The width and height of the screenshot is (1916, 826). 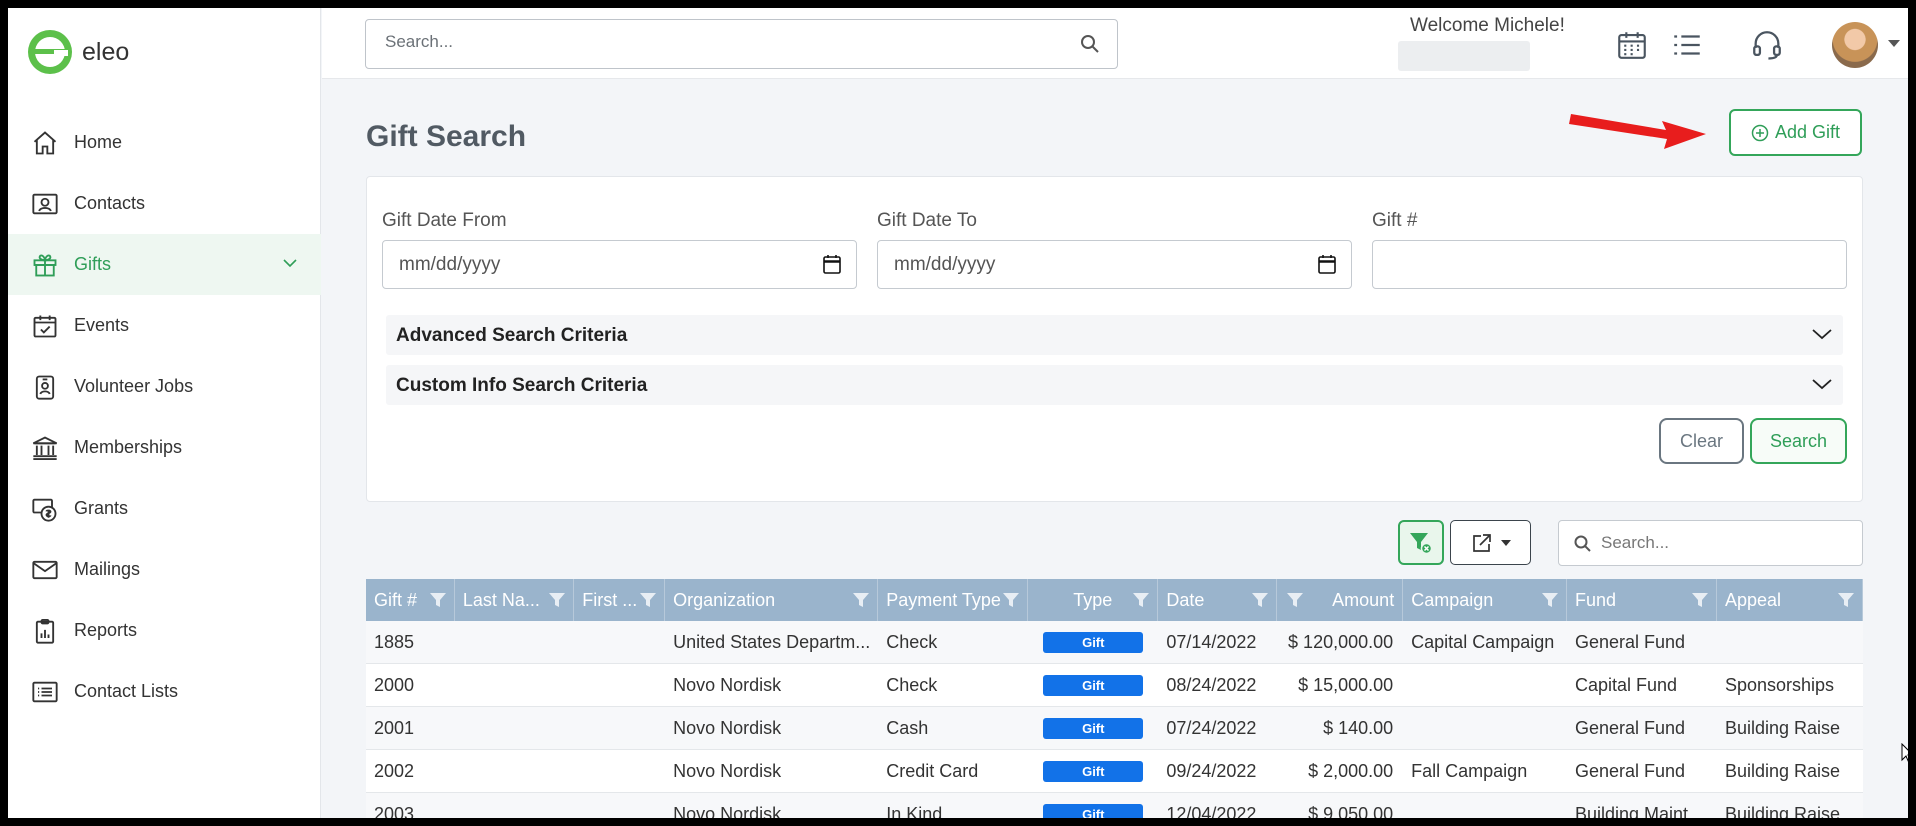 I want to click on type-badge: Gift, so click(x=1093, y=642).